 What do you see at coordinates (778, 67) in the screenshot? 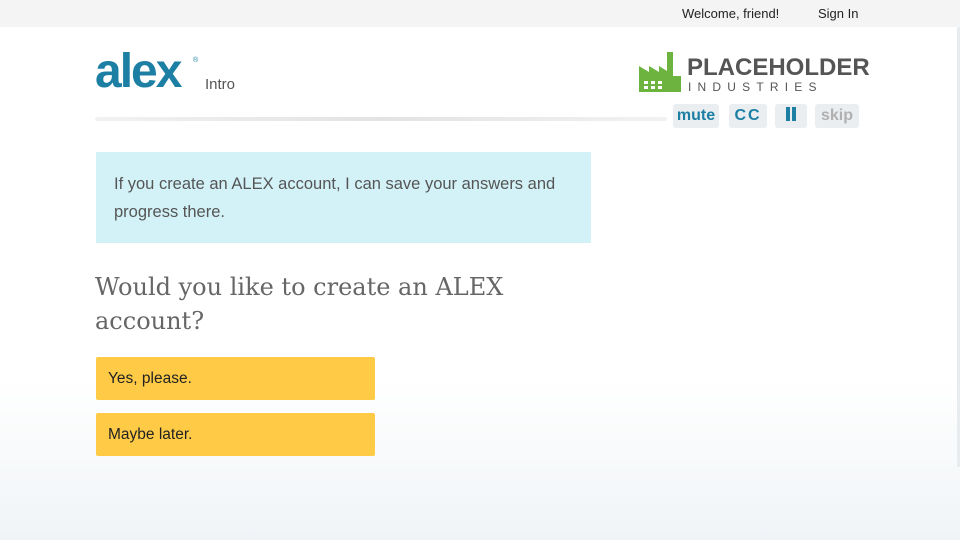
I see `brand-name: PLACEHOLDER` at bounding box center [778, 67].